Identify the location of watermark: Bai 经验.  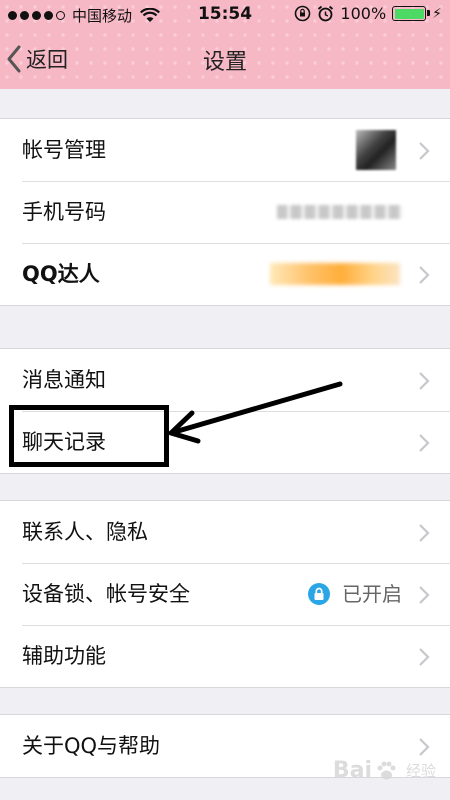
(384, 770).